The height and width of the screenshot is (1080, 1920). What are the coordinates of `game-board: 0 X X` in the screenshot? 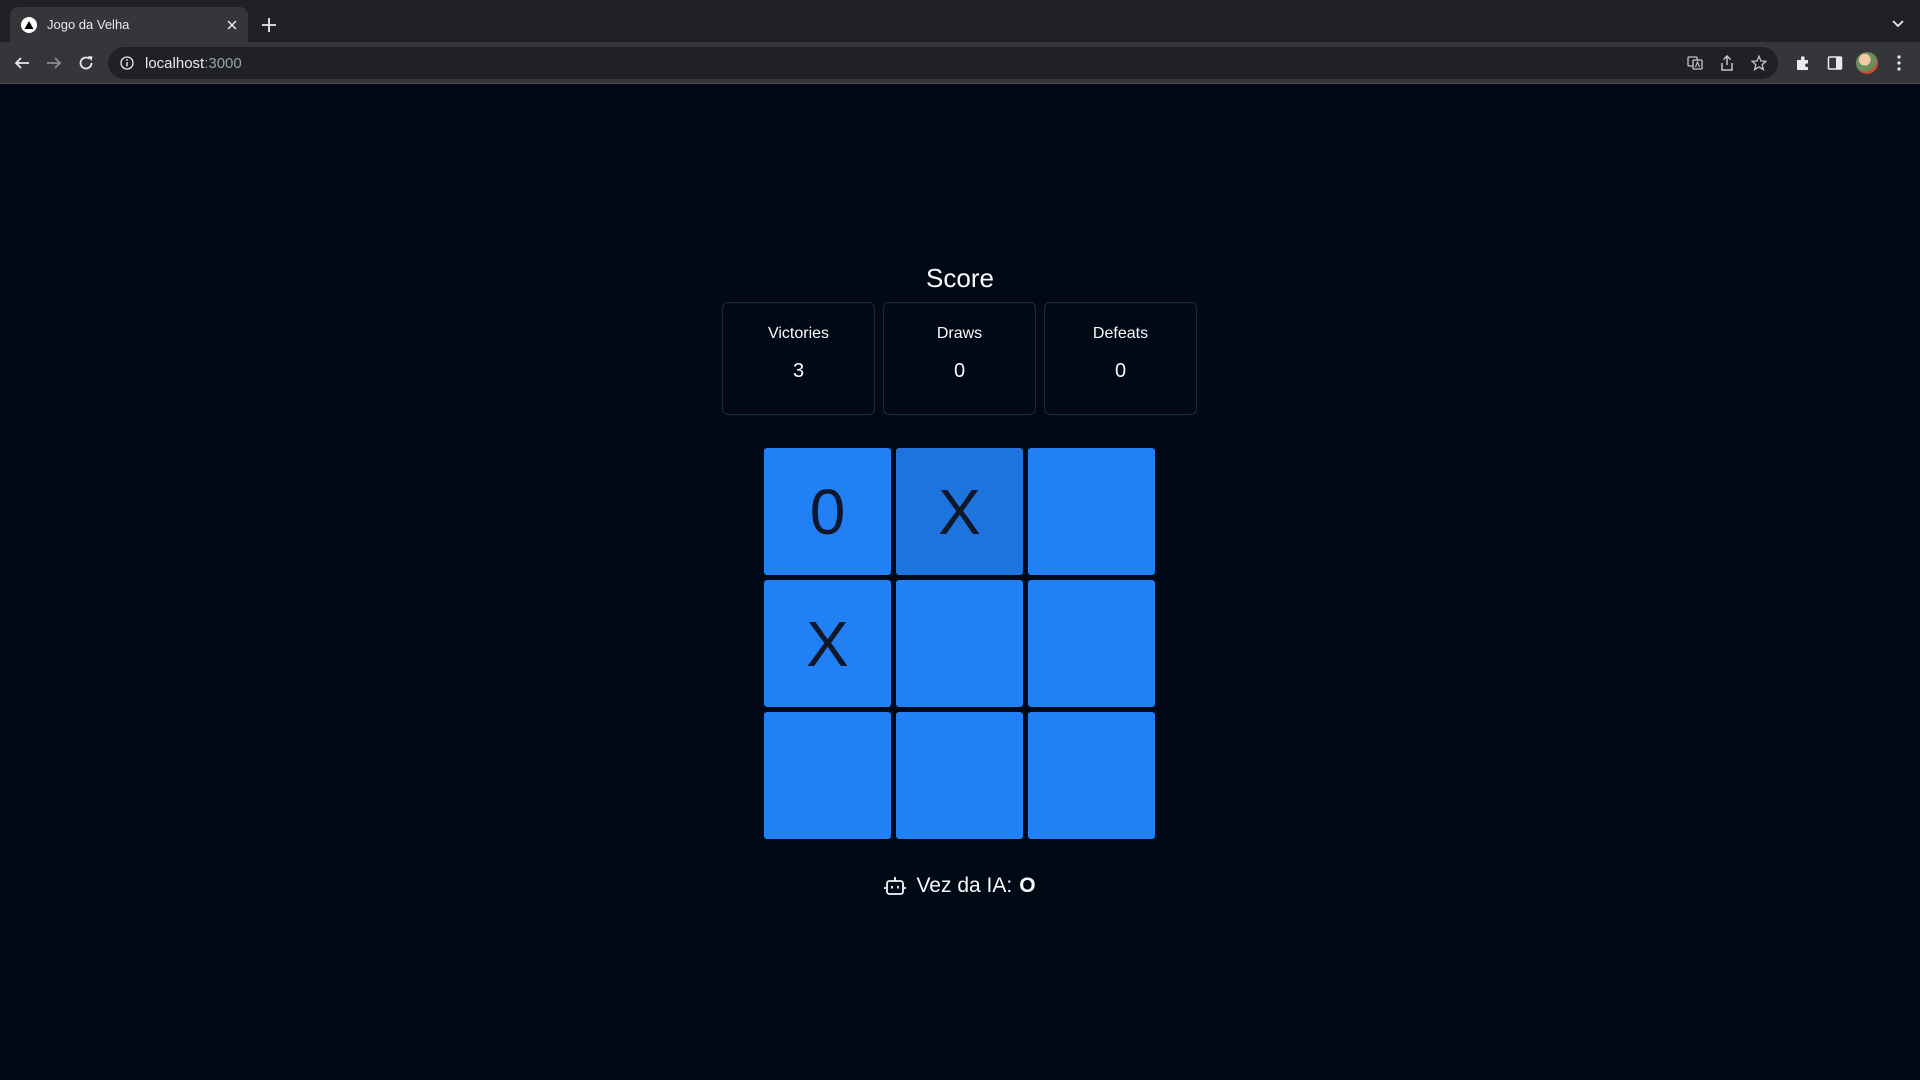 It's located at (959, 643).